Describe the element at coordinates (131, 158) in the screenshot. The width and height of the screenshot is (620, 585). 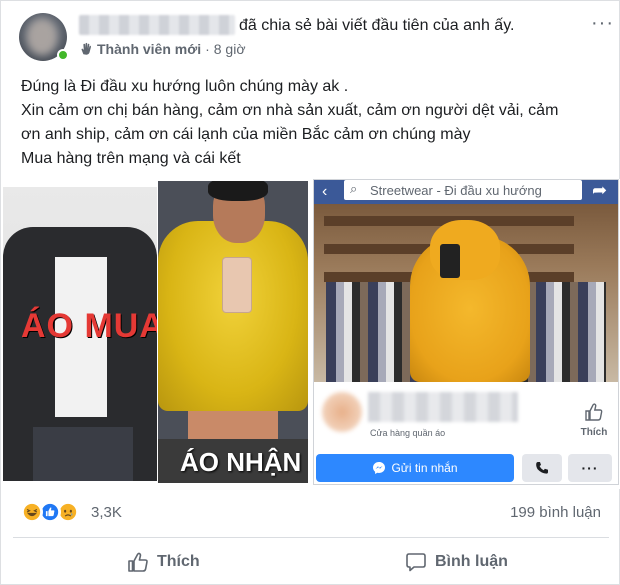
I see `post-body-line: Mua hàng trên mạng và cái kết` at that location.